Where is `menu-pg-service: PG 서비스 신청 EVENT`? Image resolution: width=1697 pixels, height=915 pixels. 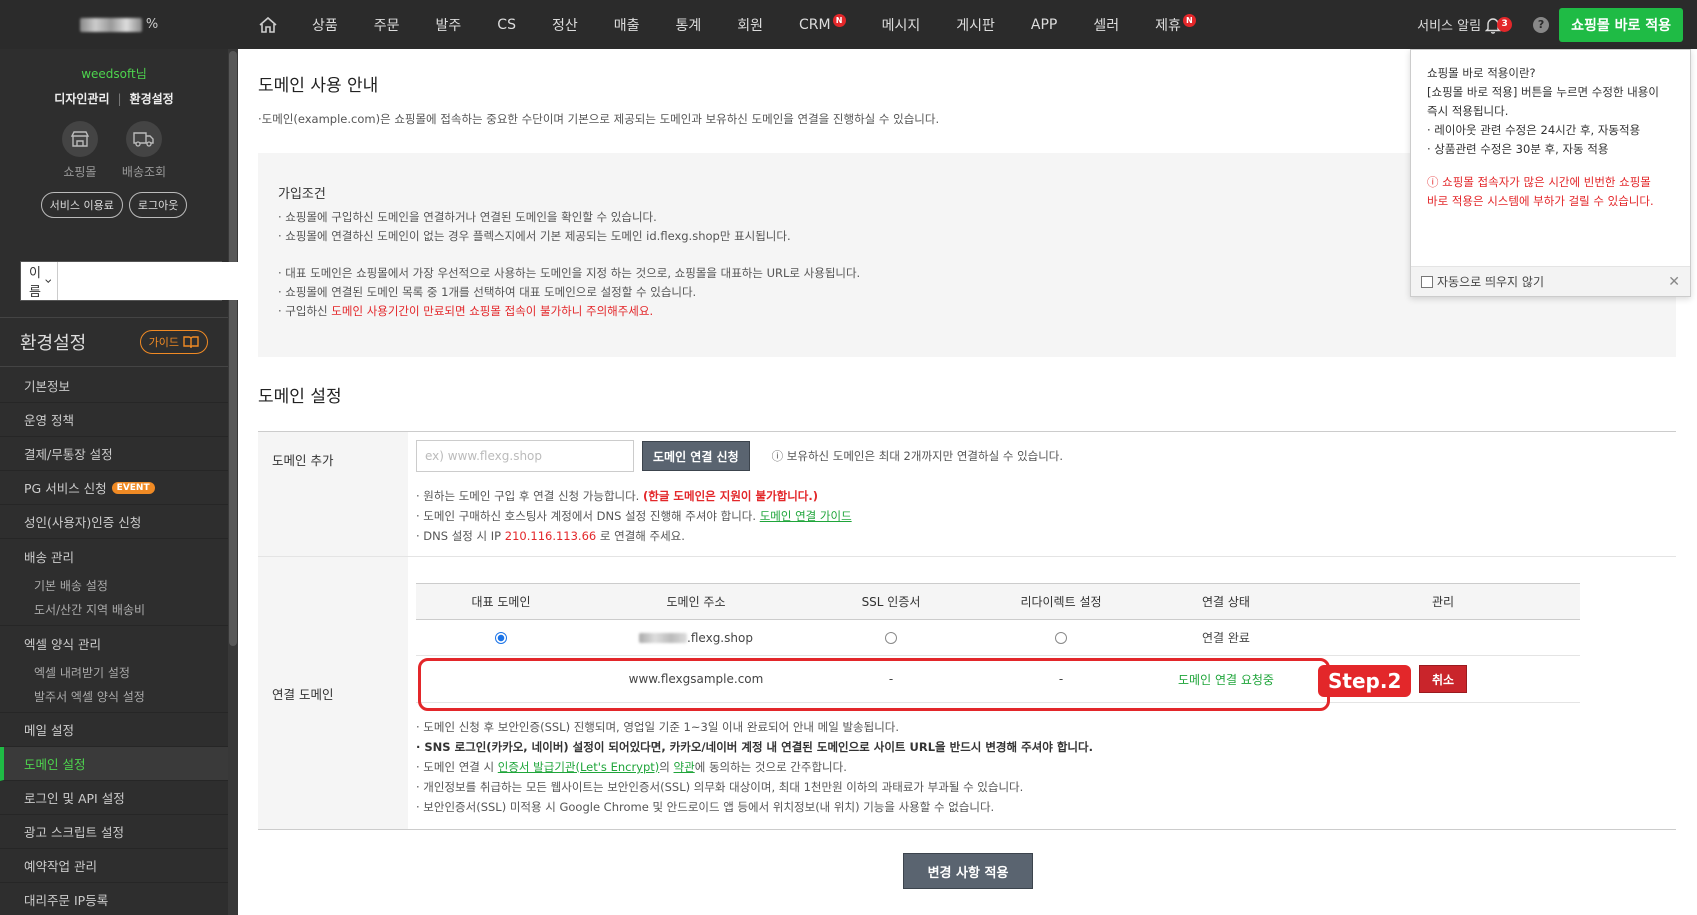 menu-pg-service: PG 서비스 신청 EVENT is located at coordinates (114, 488).